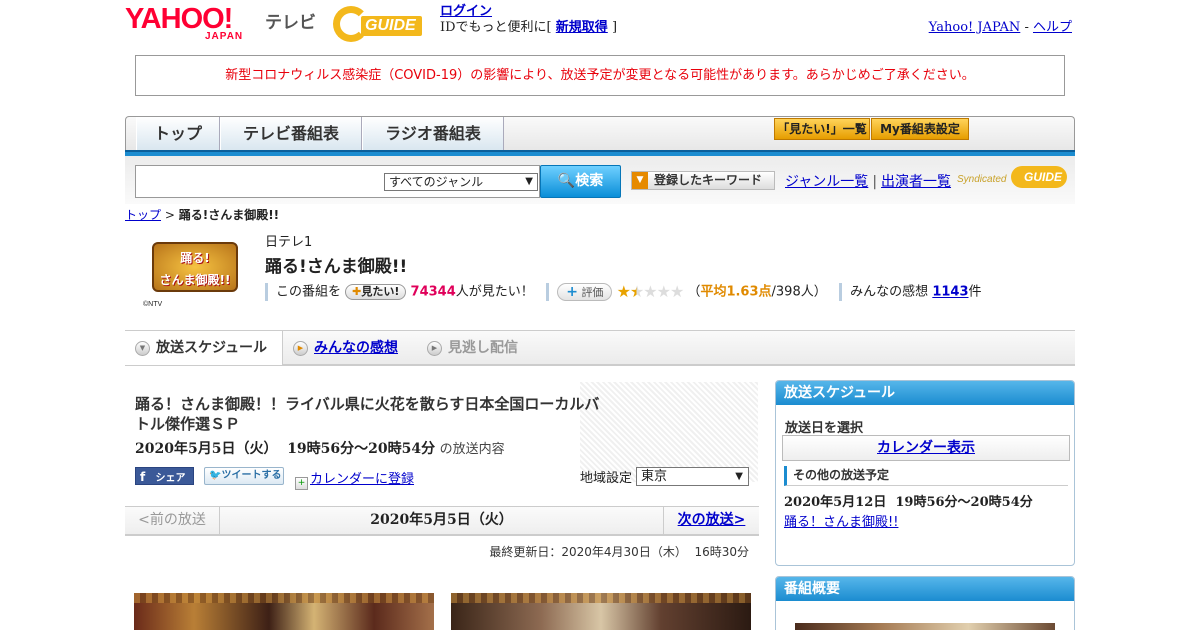 Image resolution: width=1200 pixels, height=630 pixels. I want to click on tab-broadcast-schedule: ▼ 放送スケジュール, so click(204, 348).